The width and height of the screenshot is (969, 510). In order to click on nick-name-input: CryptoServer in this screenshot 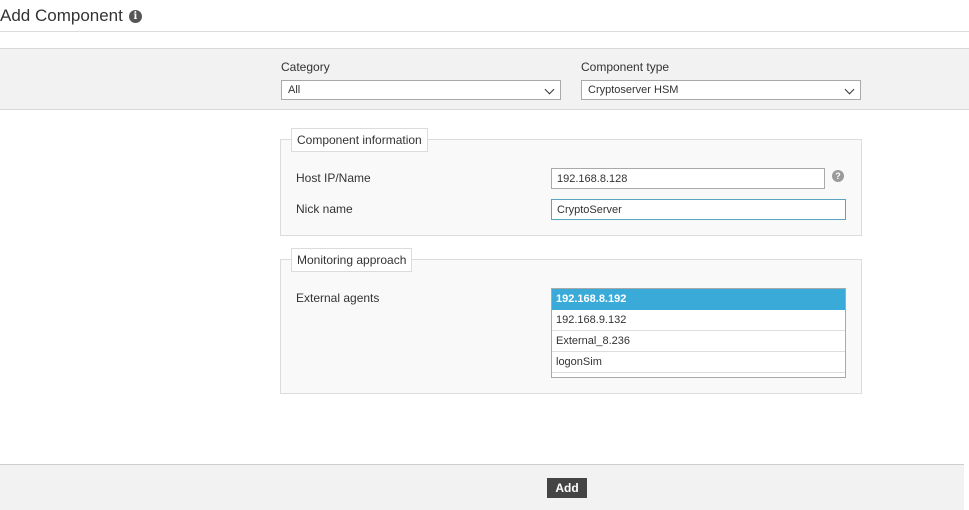, I will do `click(698, 209)`.